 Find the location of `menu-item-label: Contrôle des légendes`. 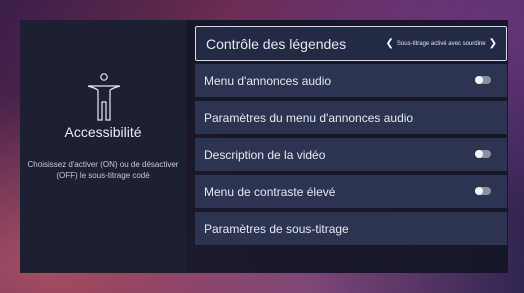

menu-item-label: Contrôle des légendes is located at coordinates (276, 43).